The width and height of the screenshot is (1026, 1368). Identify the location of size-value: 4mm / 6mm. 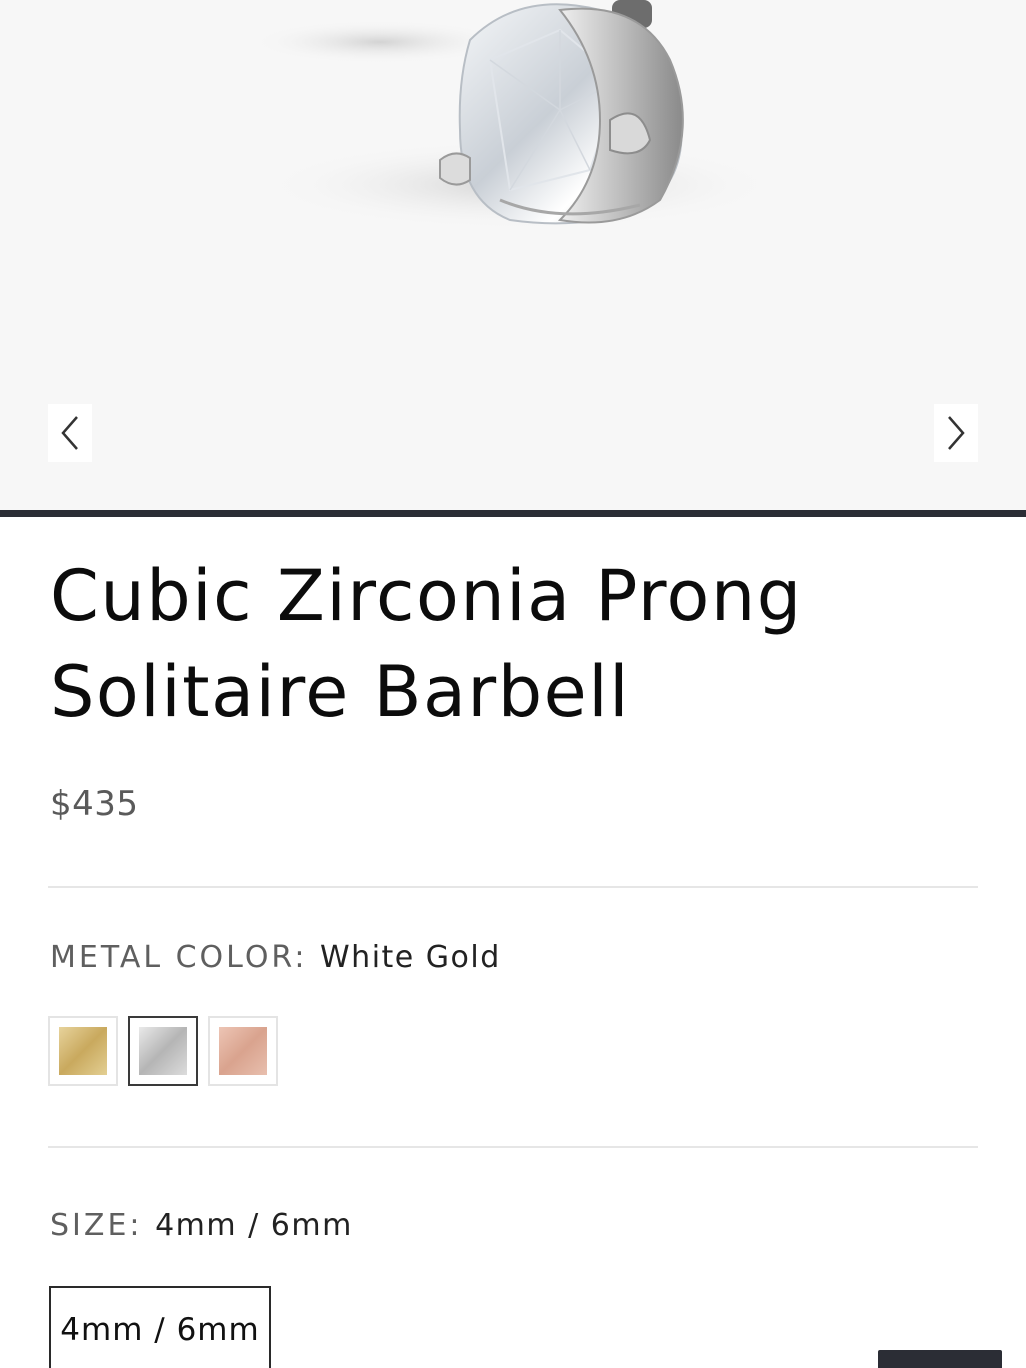
(254, 1225).